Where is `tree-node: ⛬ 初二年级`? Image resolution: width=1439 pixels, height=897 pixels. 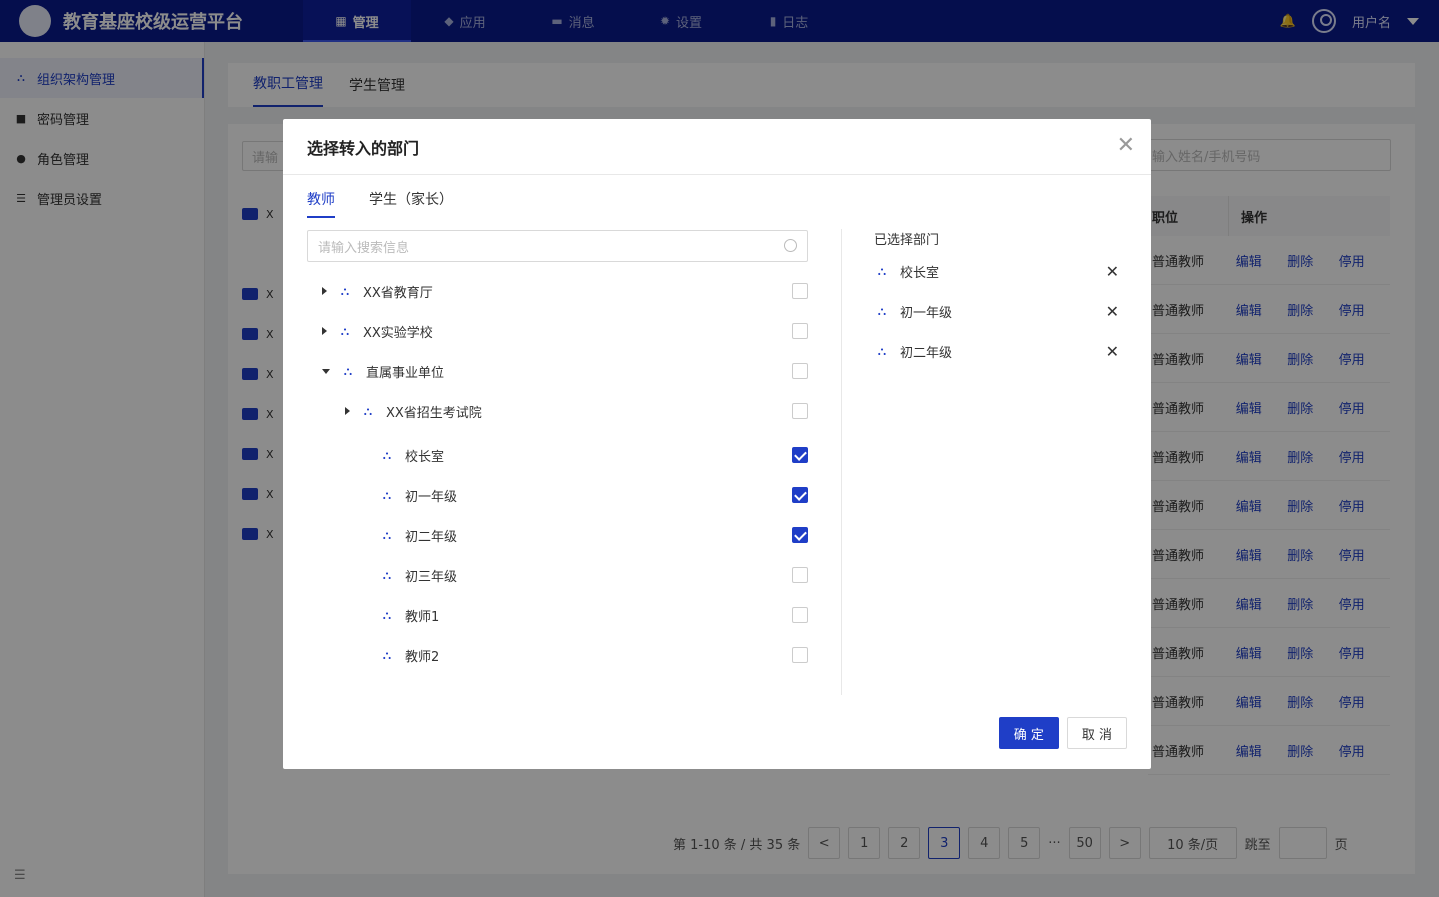
tree-node: ⛬ 初二年级 is located at coordinates (557, 535).